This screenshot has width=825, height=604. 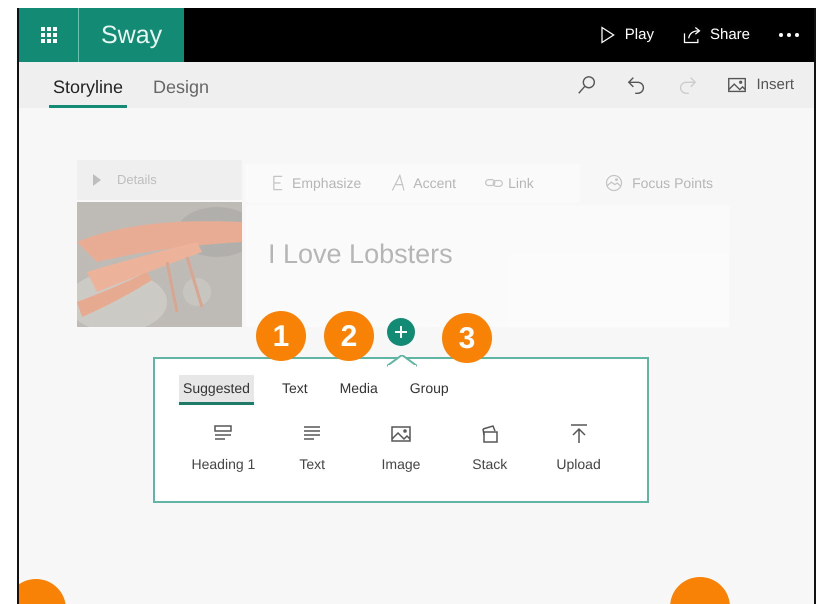 I want to click on play-button: Play, so click(x=625, y=35).